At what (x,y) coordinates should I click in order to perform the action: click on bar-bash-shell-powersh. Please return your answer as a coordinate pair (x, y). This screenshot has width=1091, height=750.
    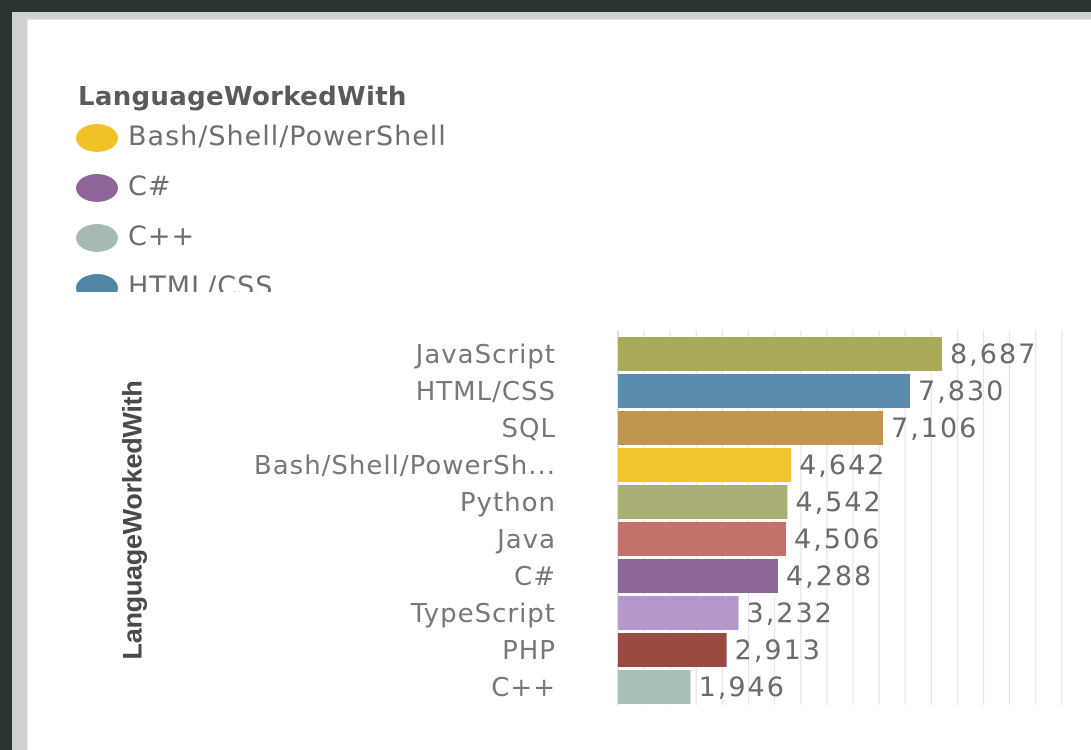
    Looking at the image, I should click on (705, 465).